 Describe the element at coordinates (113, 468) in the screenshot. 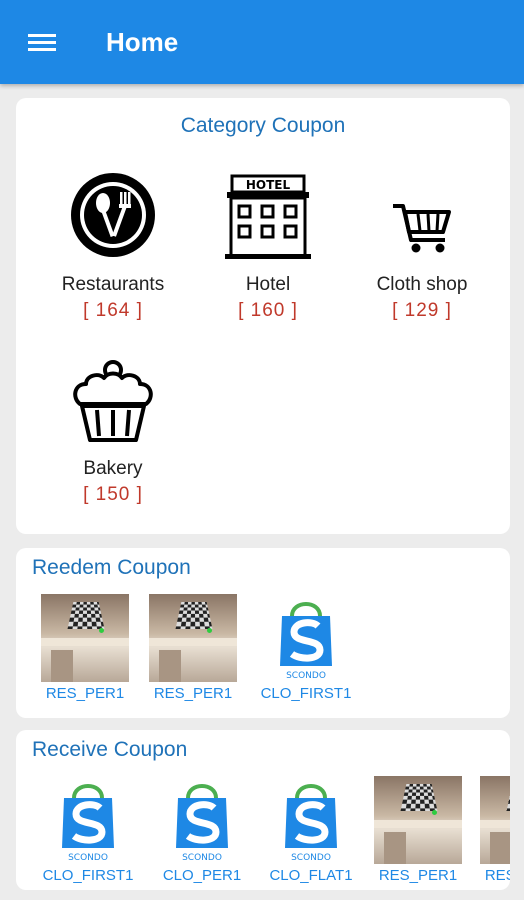

I see `category-label: Bakery` at that location.